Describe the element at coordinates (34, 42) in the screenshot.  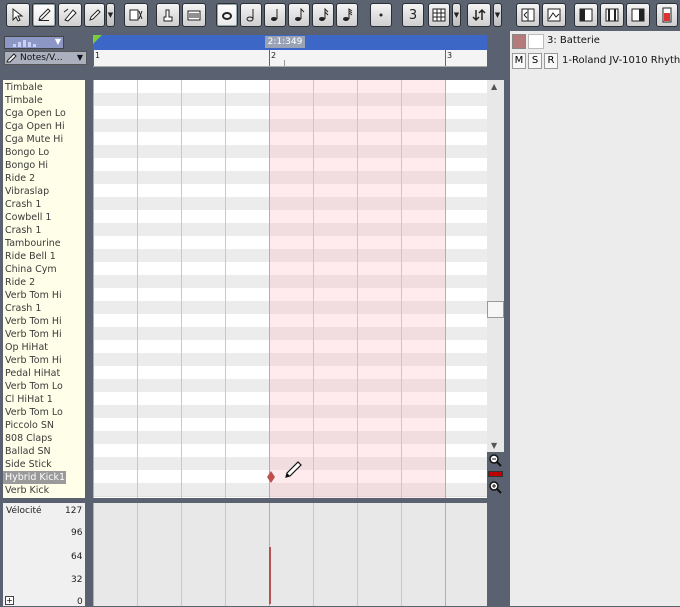
I see `snap-dropdown: ▼` at that location.